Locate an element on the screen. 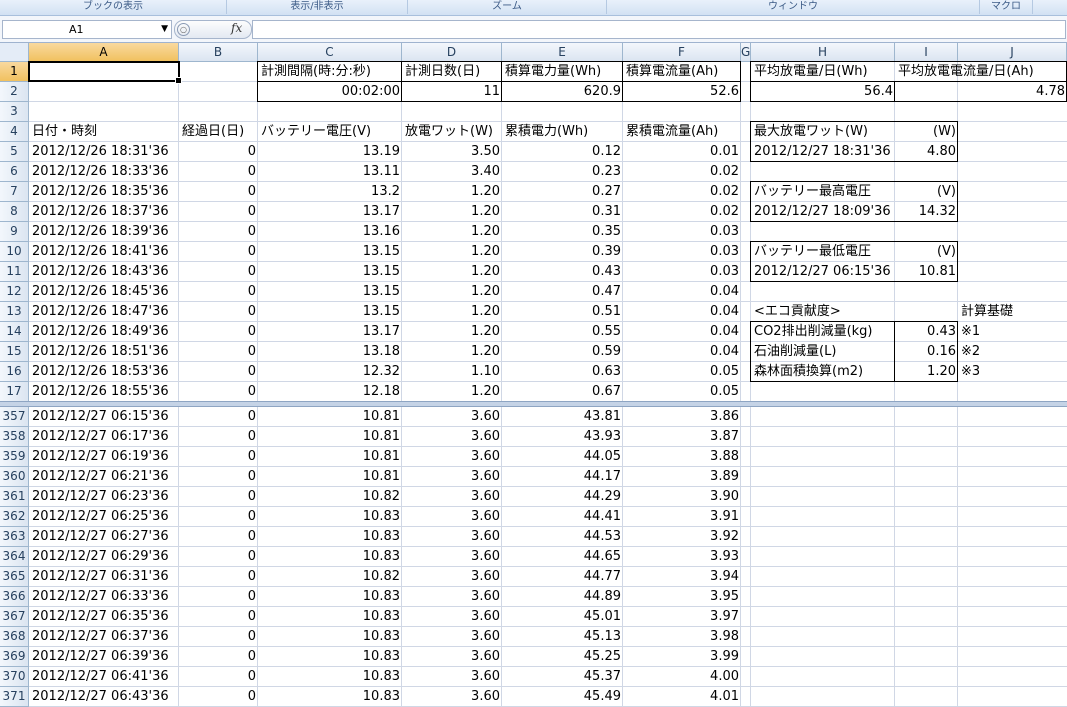 This screenshot has height=707, width=1067. row-header: 6 is located at coordinates (14, 172).